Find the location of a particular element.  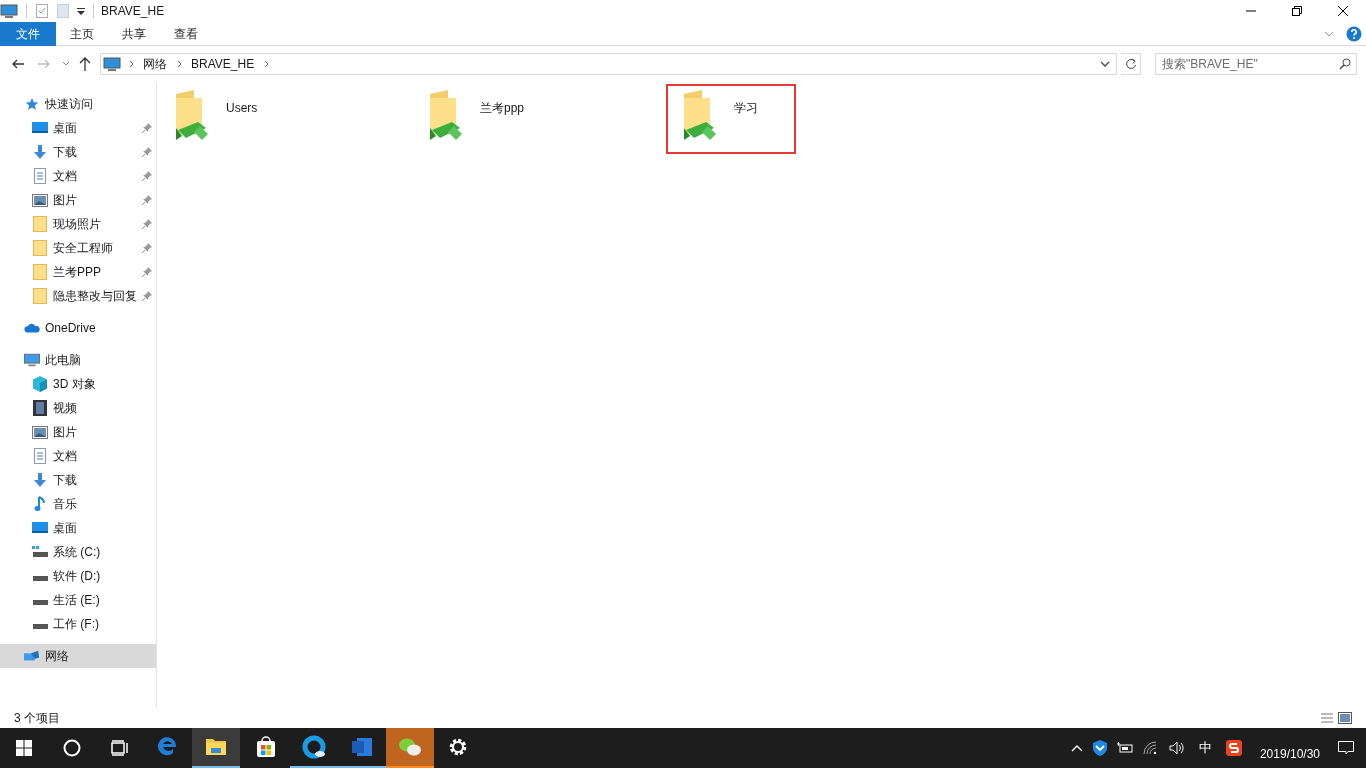

sidebar-label: 隐患整改与回复 is located at coordinates (95, 296).